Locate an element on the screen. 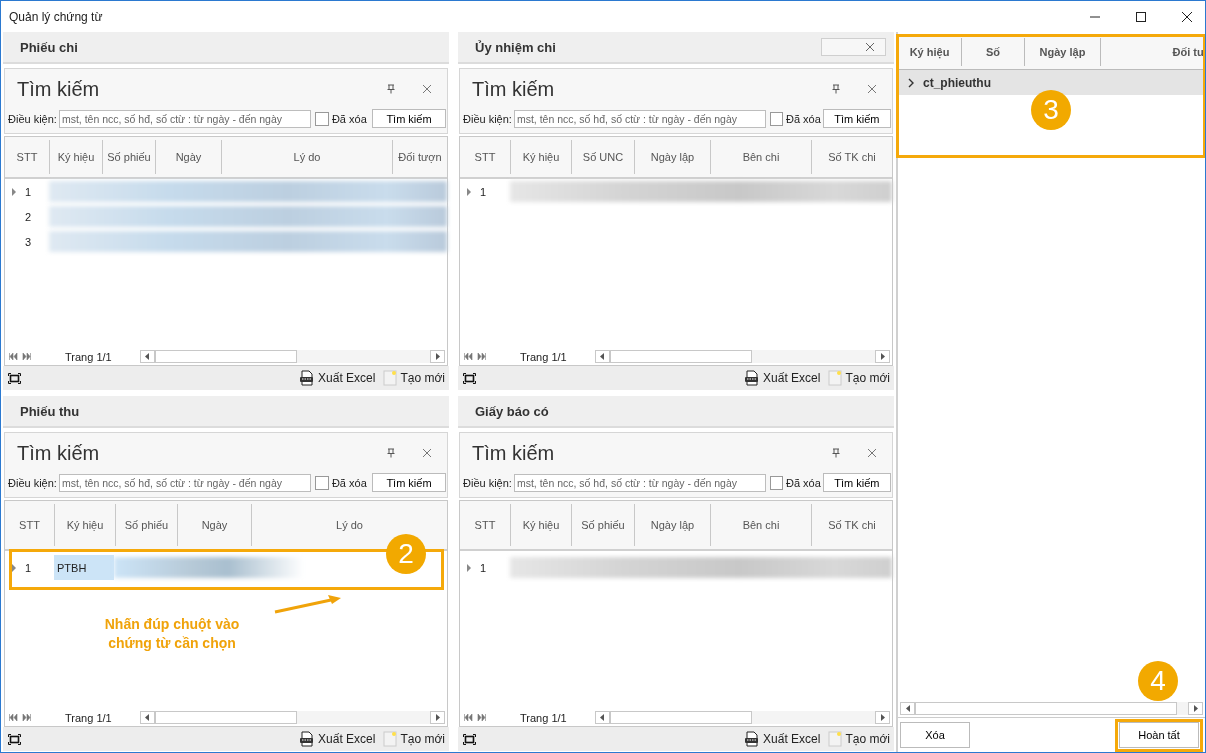 The width and height of the screenshot is (1206, 753). condition-label: Điều kiện: is located at coordinates (487, 482).